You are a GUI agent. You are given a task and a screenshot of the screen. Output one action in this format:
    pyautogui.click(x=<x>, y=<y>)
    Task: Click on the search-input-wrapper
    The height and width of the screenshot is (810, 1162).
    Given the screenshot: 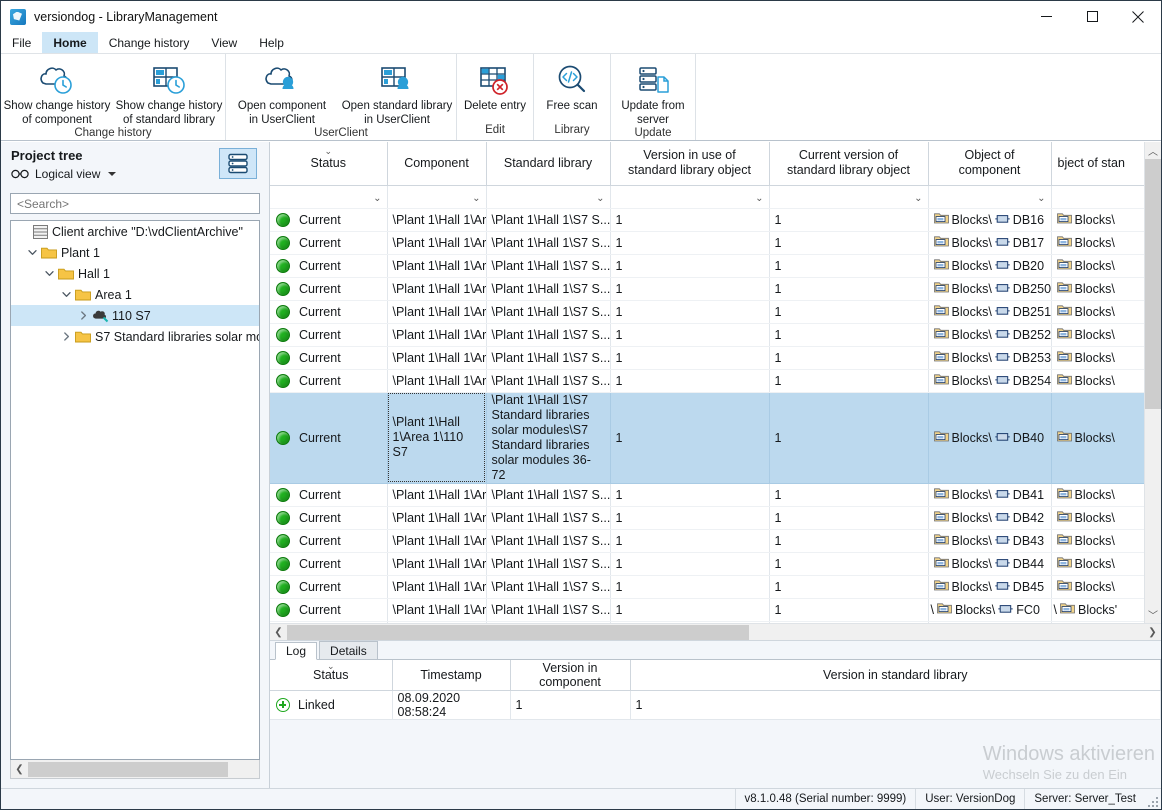 What is the action you would take?
    pyautogui.click(x=135, y=203)
    